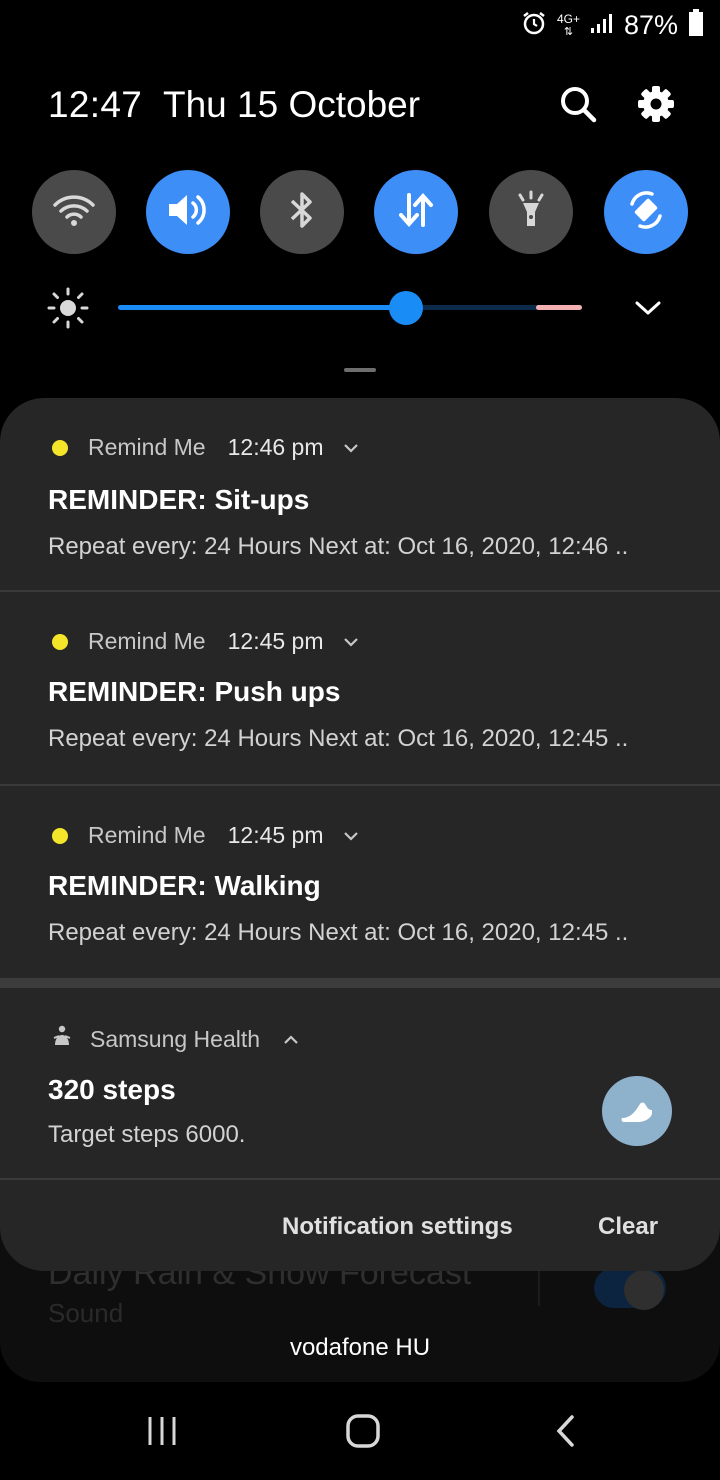 Image resolution: width=720 pixels, height=1480 pixels. Describe the element at coordinates (147, 1134) in the screenshot. I see `steps-target: Target steps 6000.` at that location.